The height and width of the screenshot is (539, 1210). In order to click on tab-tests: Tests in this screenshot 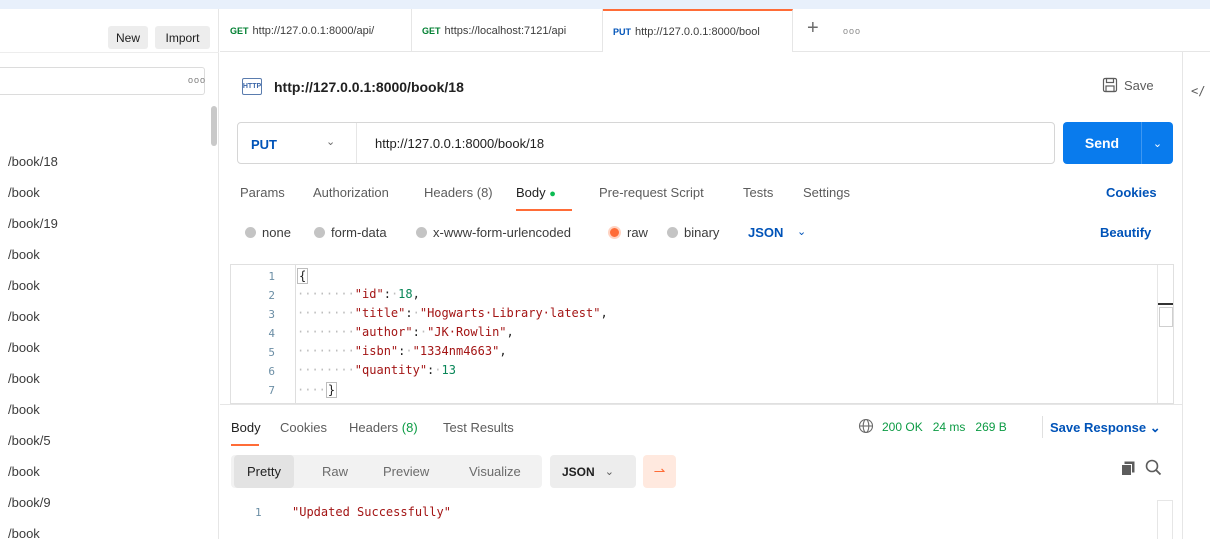, I will do `click(758, 192)`.